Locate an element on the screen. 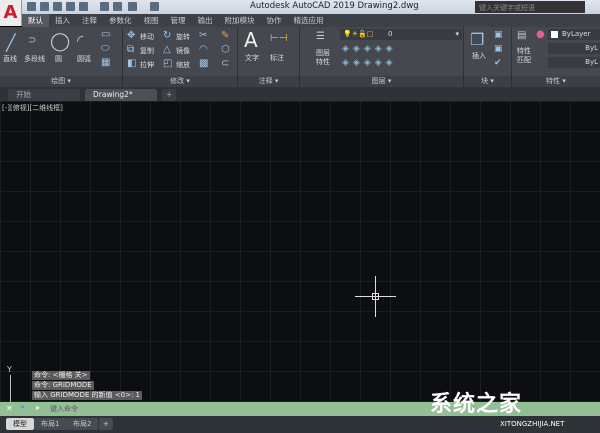 This screenshot has width=600, height=433. copy-icon: ⧉ is located at coordinates (131, 49).